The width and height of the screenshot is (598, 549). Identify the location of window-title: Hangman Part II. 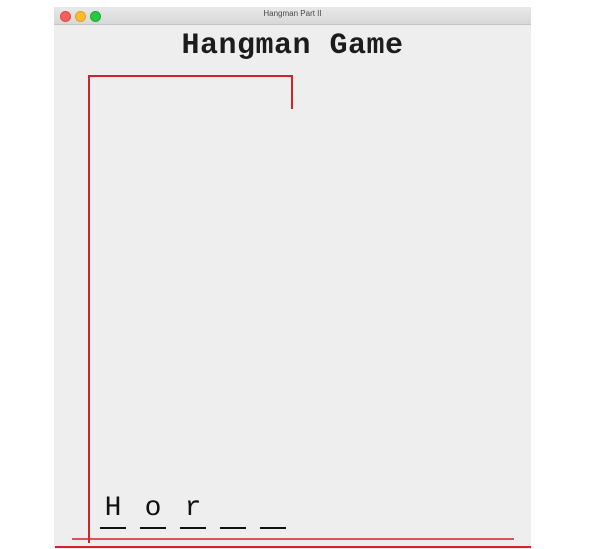
(292, 13).